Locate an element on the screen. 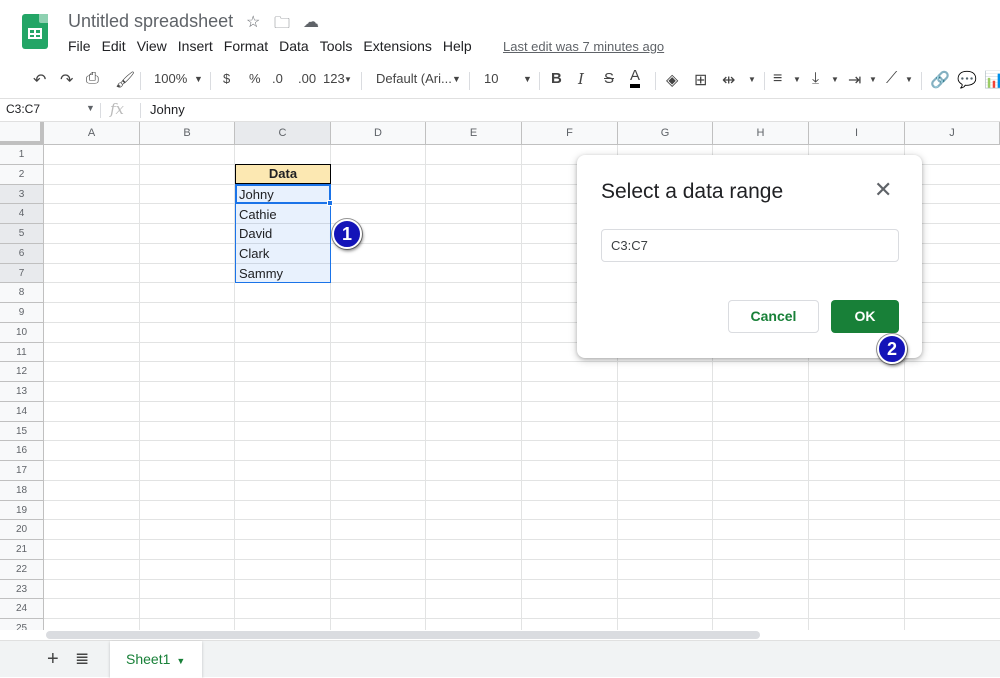 The height and width of the screenshot is (678, 1000). row-header-4: 4 is located at coordinates (22, 214).